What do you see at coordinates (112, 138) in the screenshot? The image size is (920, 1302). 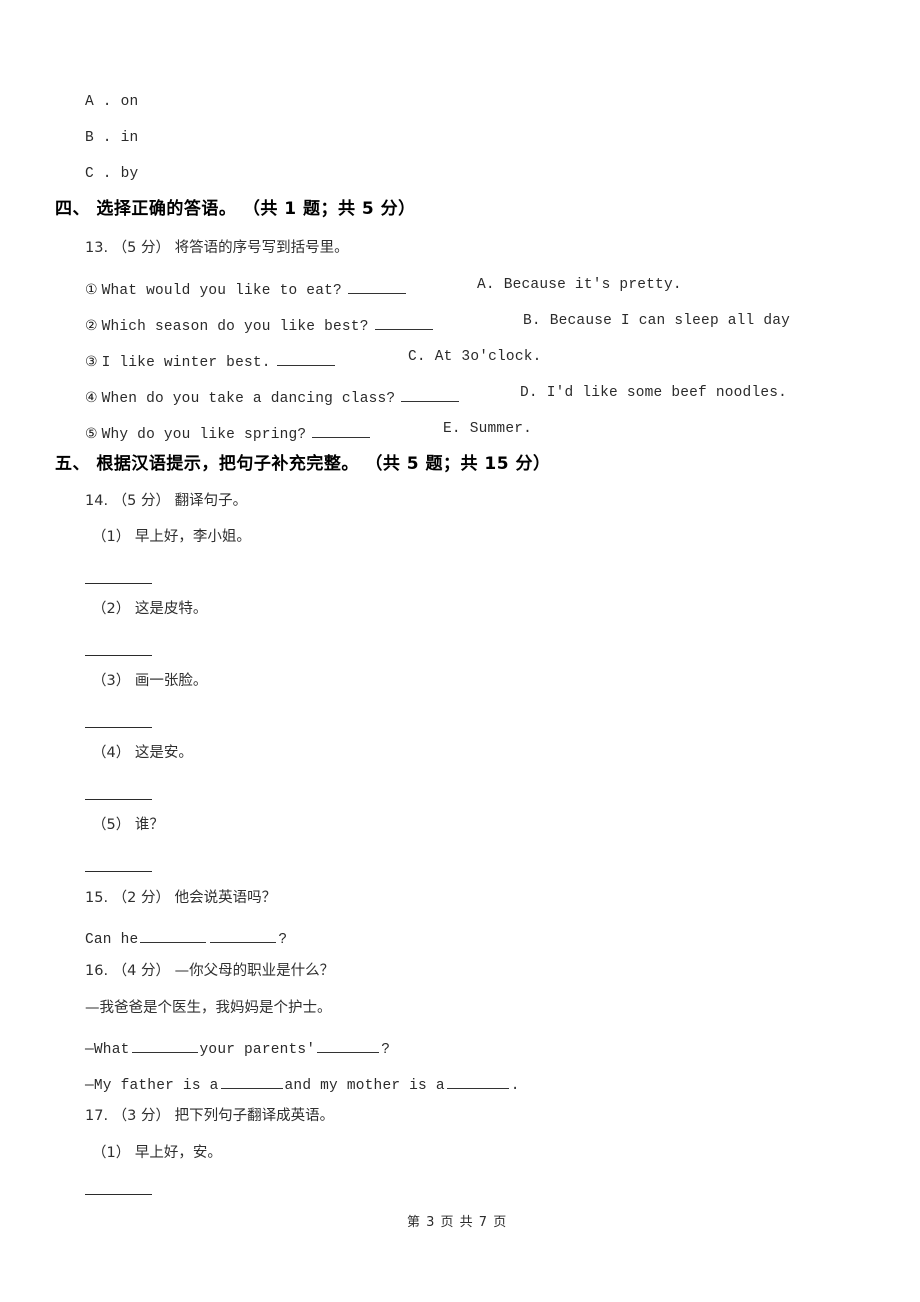 I see `option-b: B . in` at bounding box center [112, 138].